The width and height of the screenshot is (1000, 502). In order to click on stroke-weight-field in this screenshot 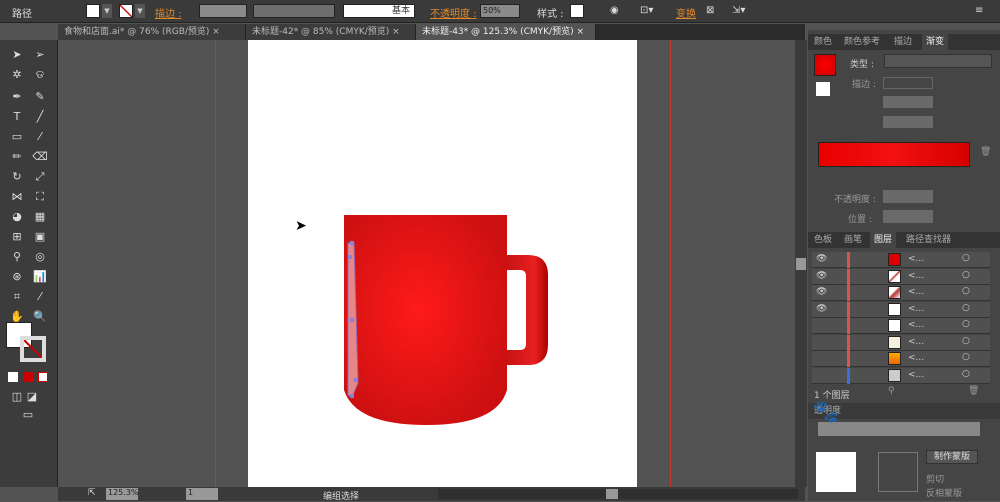, I will do `click(223, 11)`.